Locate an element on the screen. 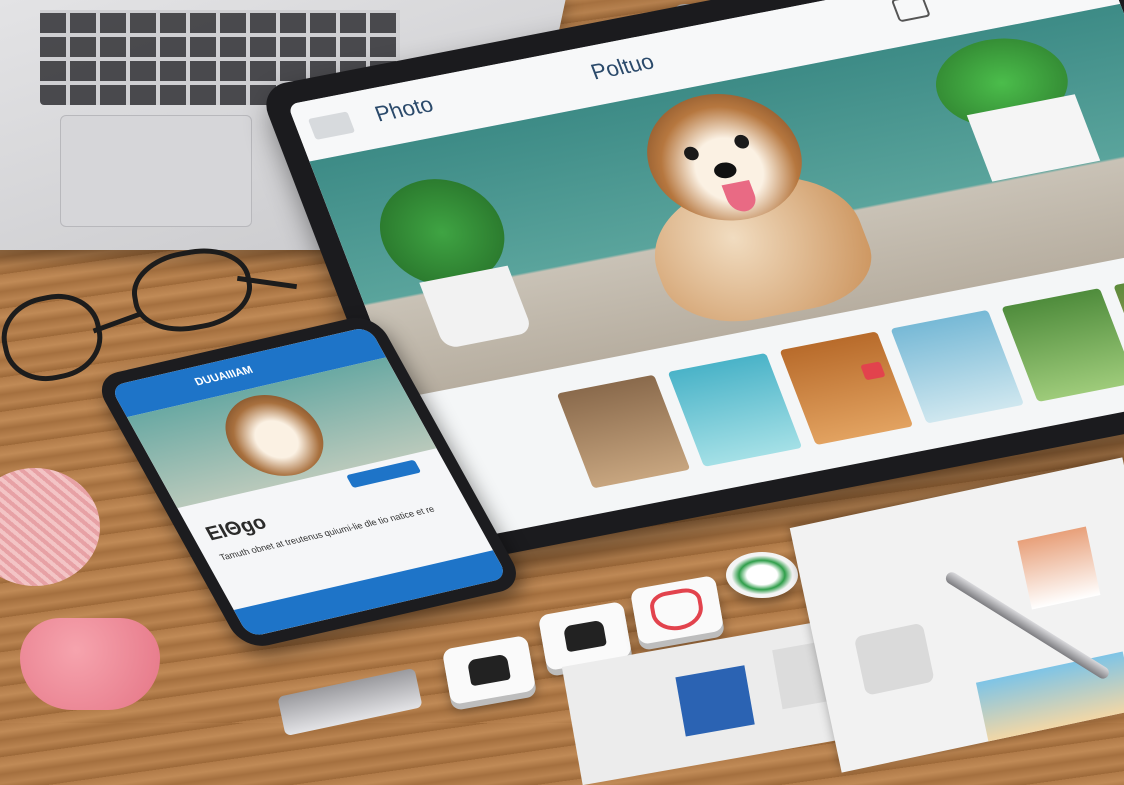 Image resolution: width=1124 pixels, height=785 pixels. yarn-ball is located at coordinates (50, 527).